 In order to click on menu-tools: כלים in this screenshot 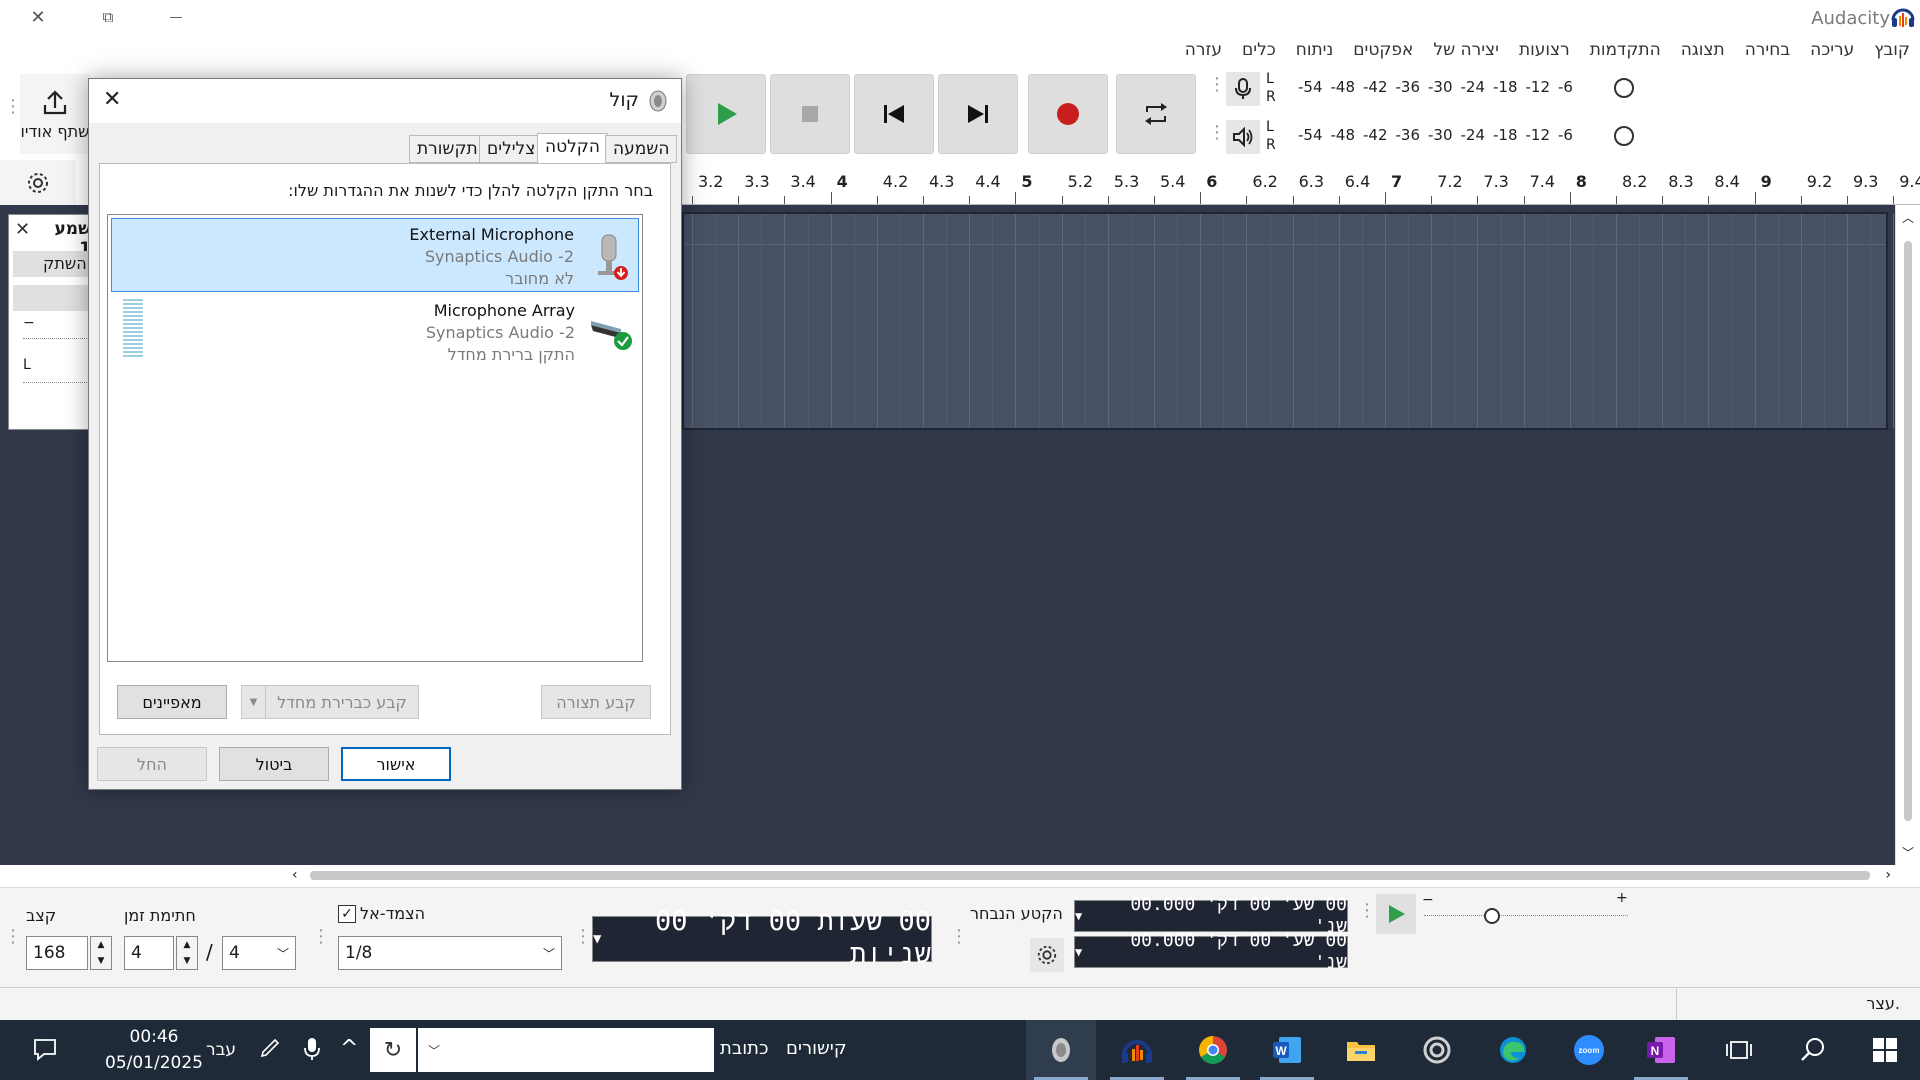, I will do `click(1259, 50)`.